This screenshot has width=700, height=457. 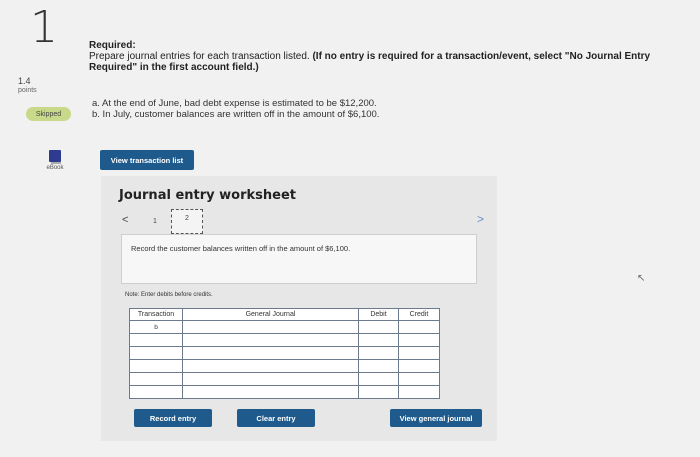 What do you see at coordinates (156, 327) in the screenshot?
I see `transaction-cell: b` at bounding box center [156, 327].